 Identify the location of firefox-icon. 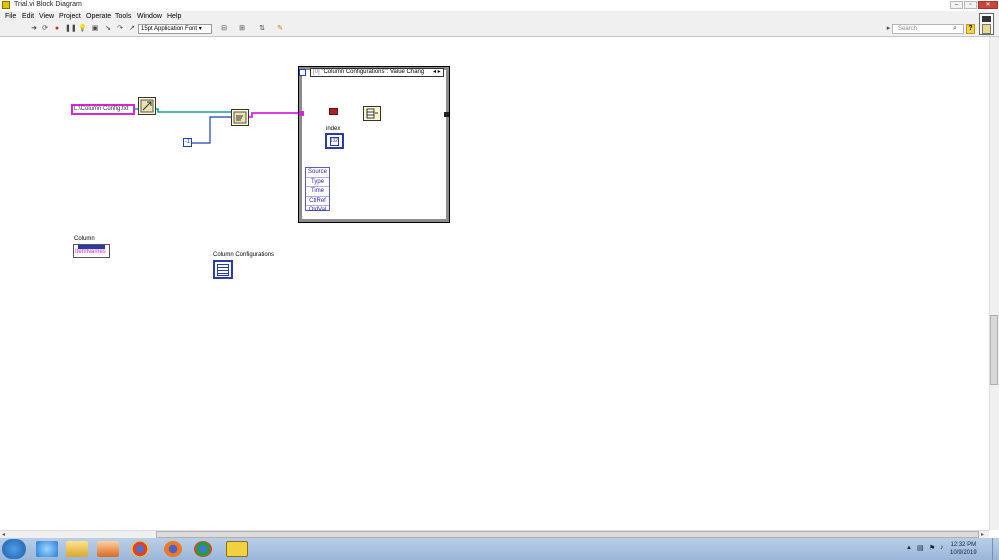
(173, 549).